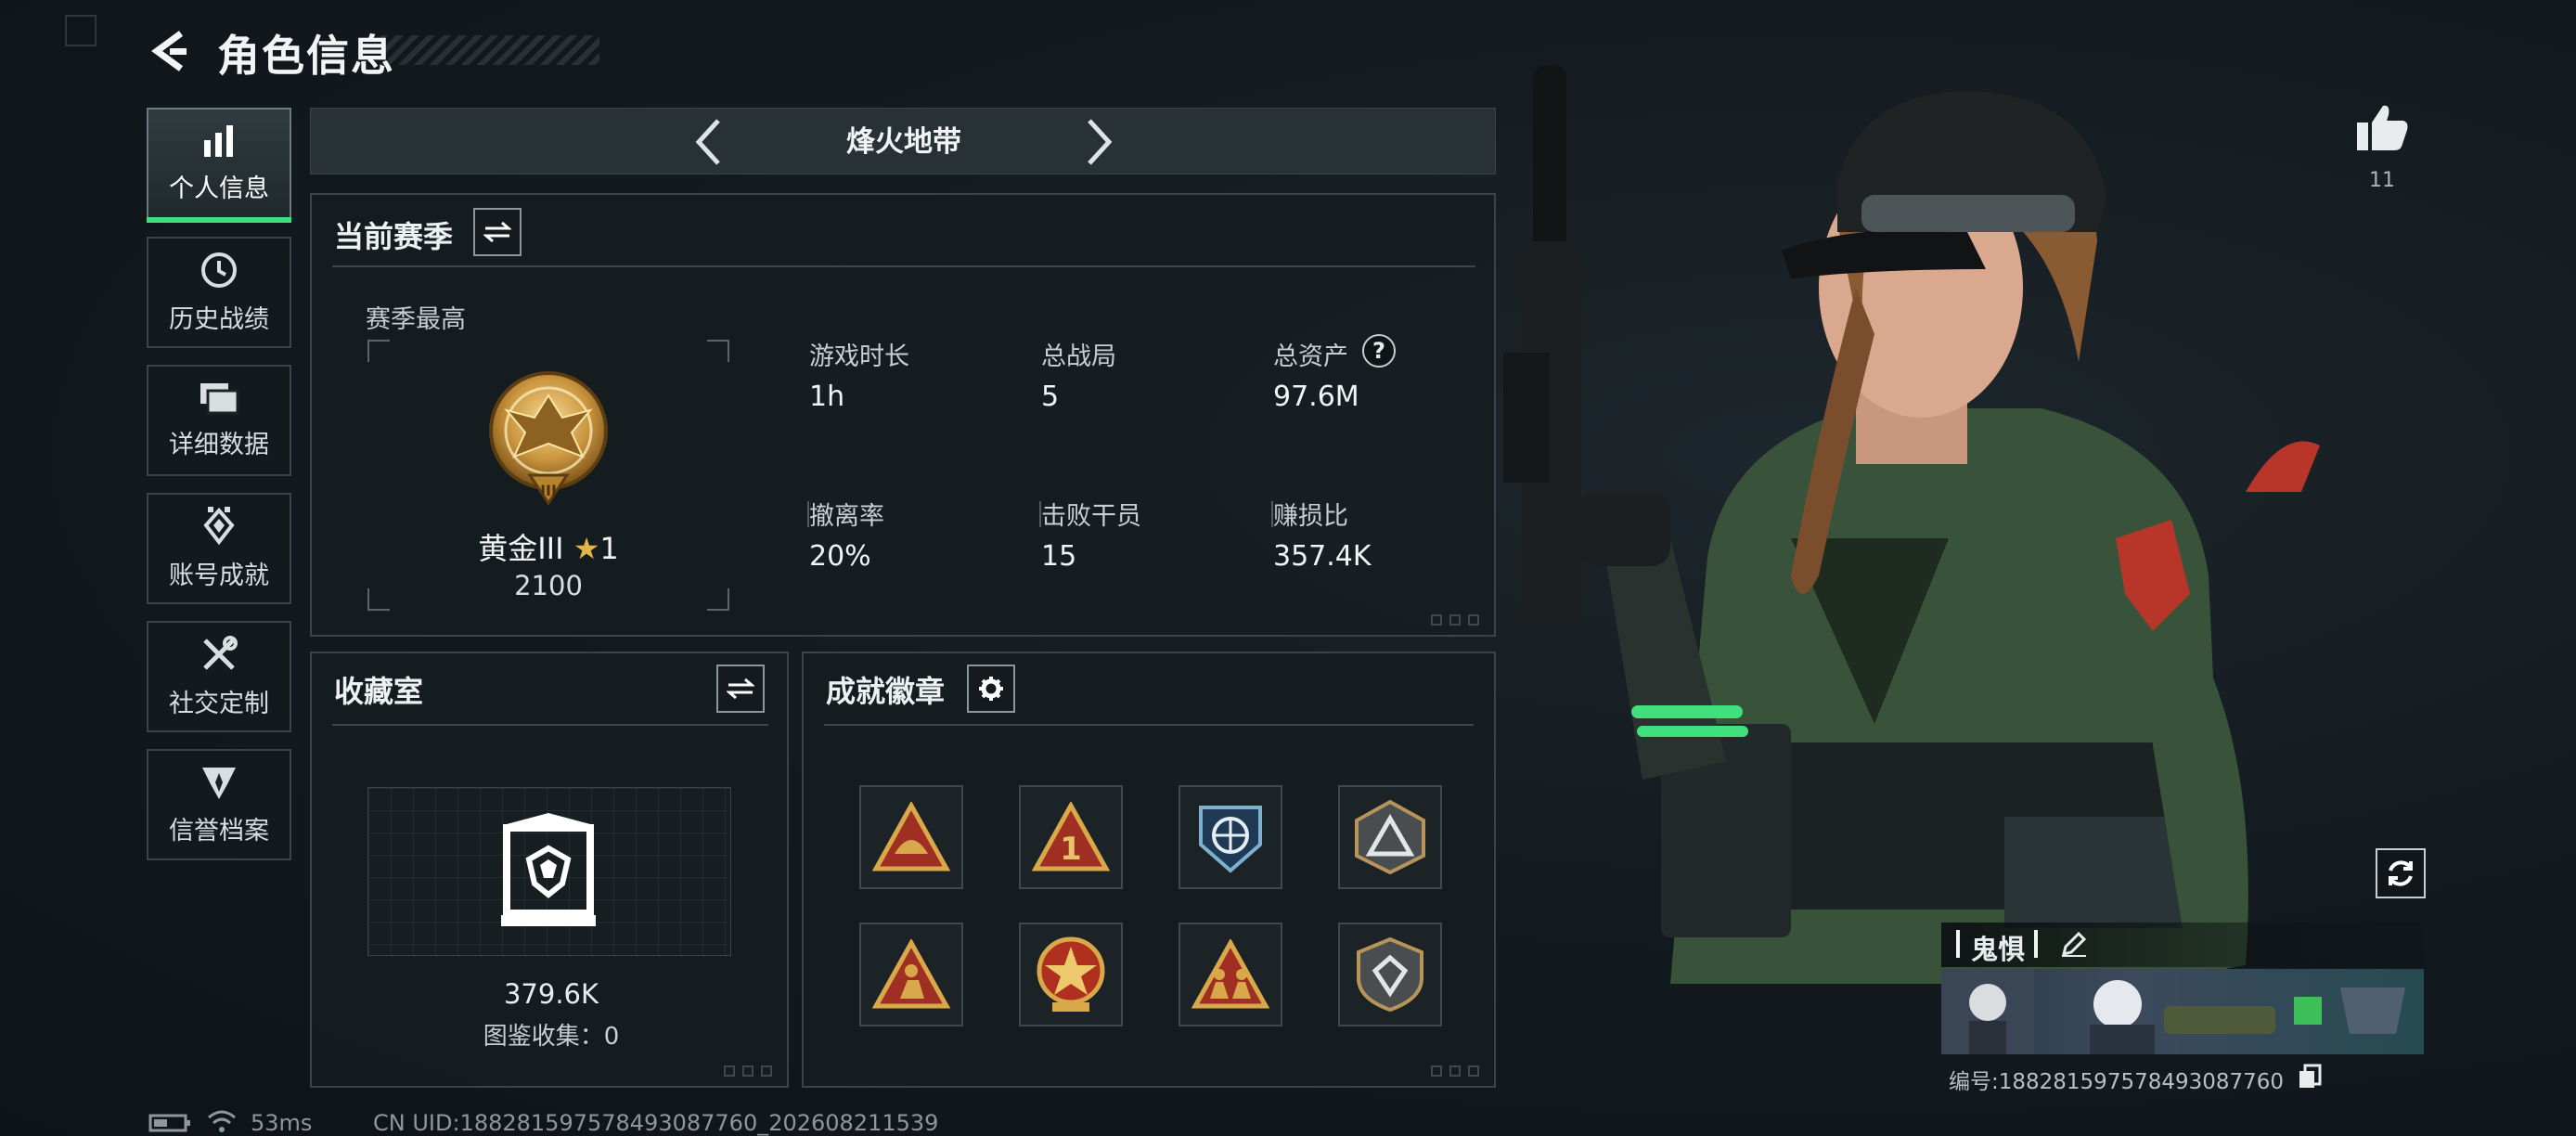 This screenshot has width=2576, height=1136. Describe the element at coordinates (548, 438) in the screenshot. I see `gold-rank-emblem-icon: III` at that location.